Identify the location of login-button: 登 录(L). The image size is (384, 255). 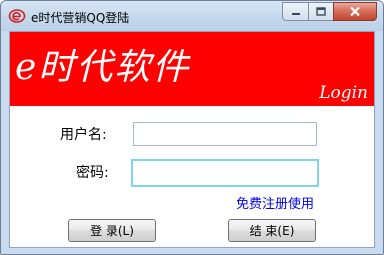
(112, 230).